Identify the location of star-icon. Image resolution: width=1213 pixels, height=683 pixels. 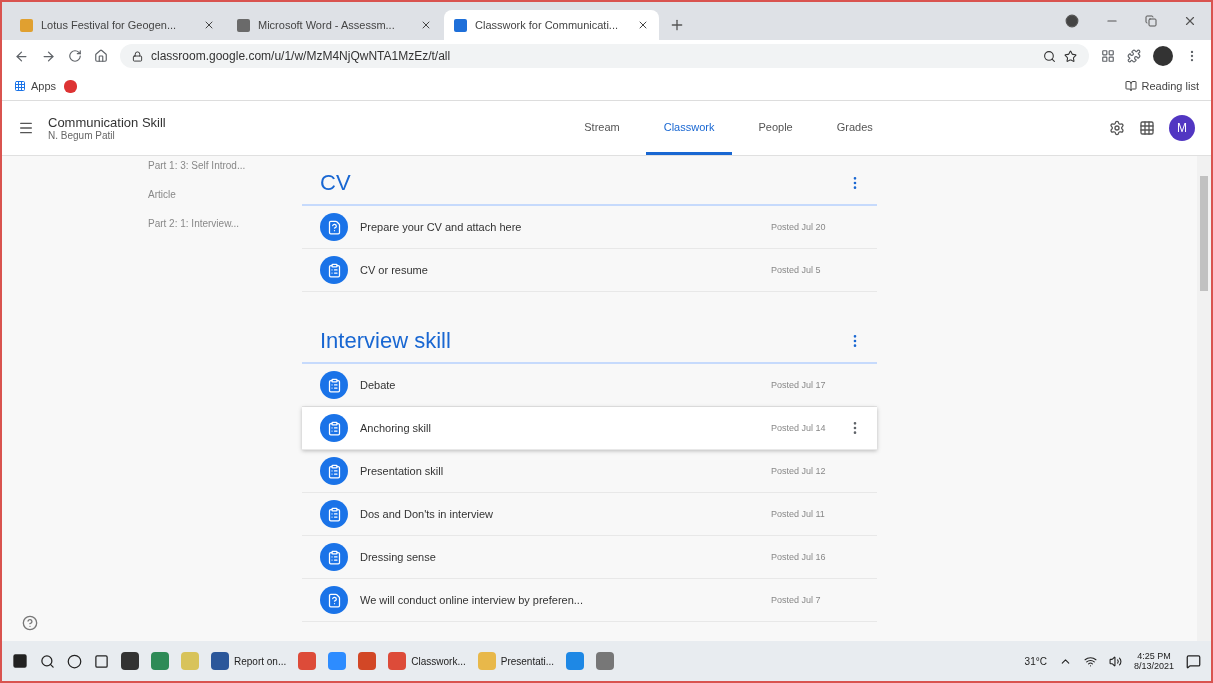
(1070, 56).